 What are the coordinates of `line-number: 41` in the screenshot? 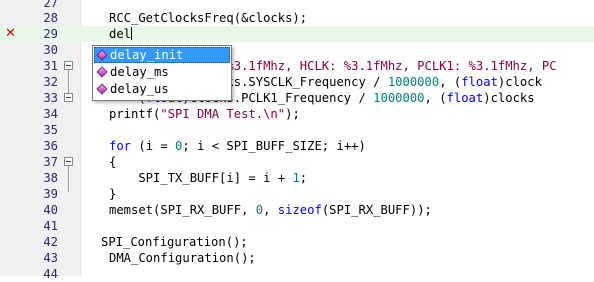 It's located at (50, 226).